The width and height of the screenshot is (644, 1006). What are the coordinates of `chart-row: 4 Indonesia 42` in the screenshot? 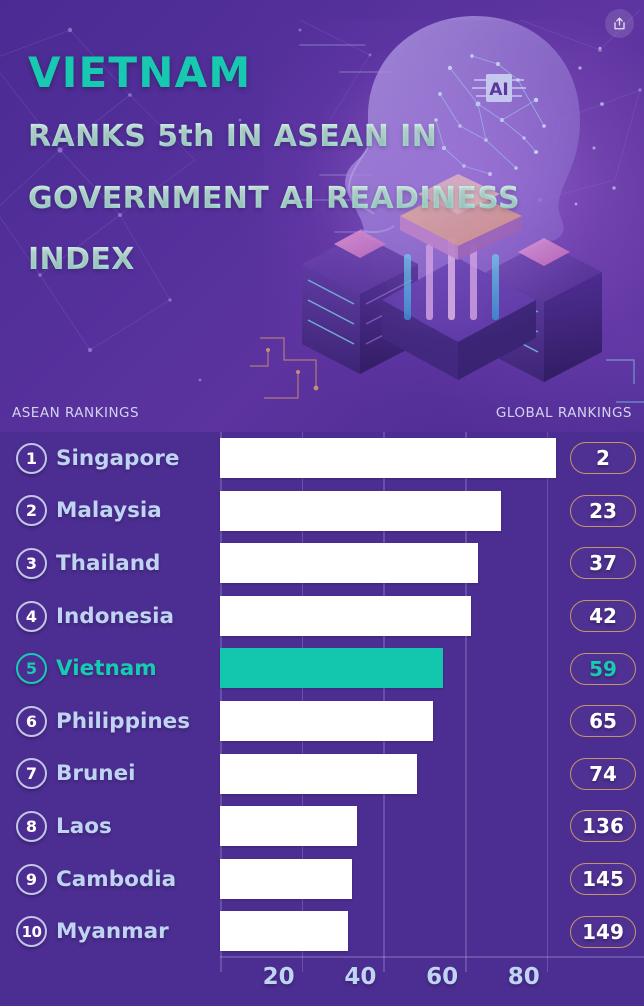 It's located at (322, 616).